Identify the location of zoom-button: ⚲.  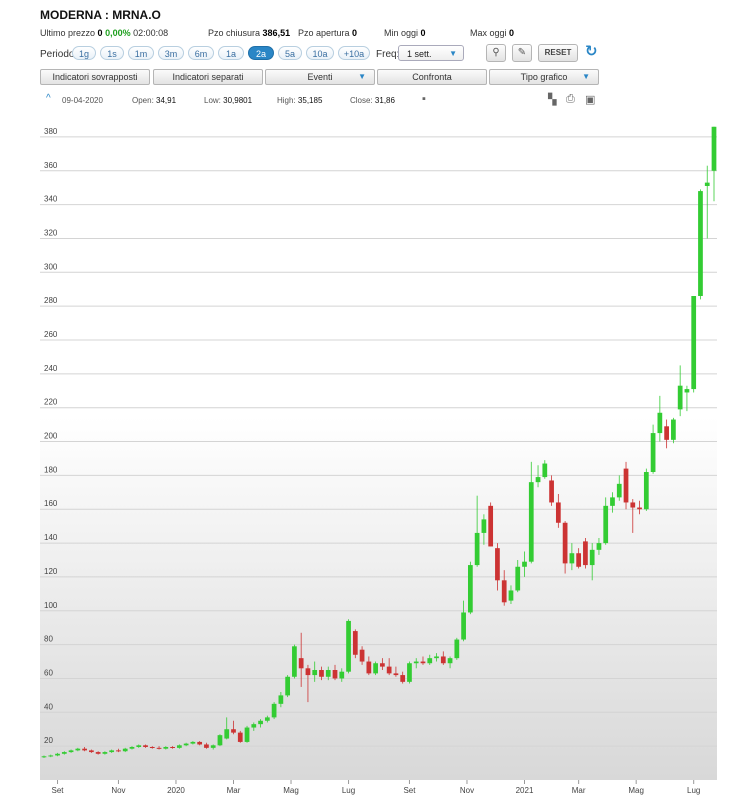
(496, 53).